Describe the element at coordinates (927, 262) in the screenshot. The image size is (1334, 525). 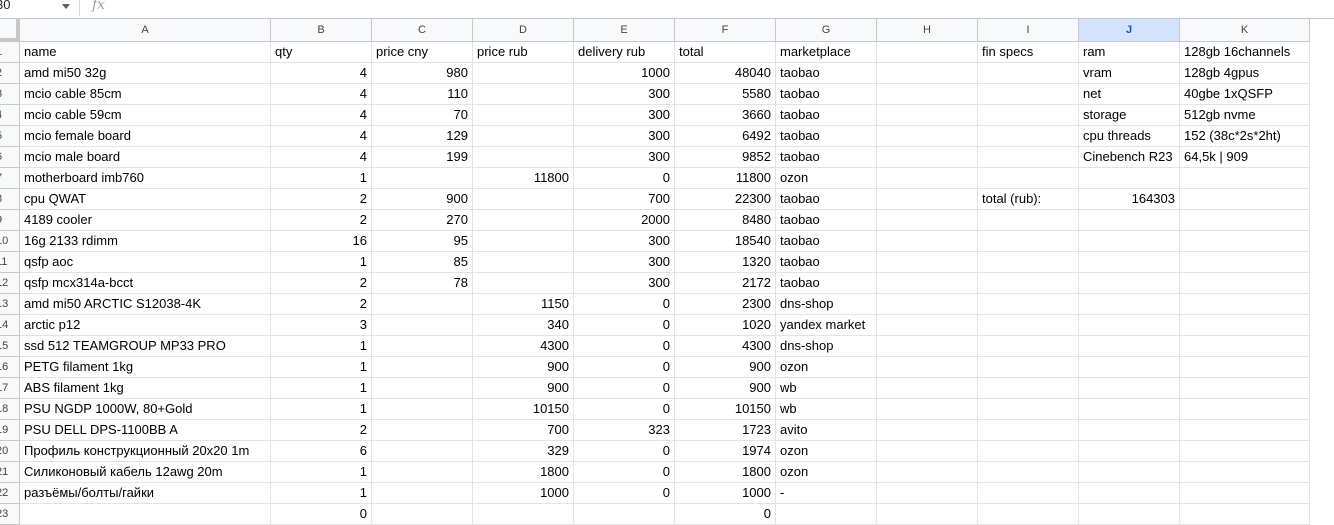
I see `cell-h11` at that location.